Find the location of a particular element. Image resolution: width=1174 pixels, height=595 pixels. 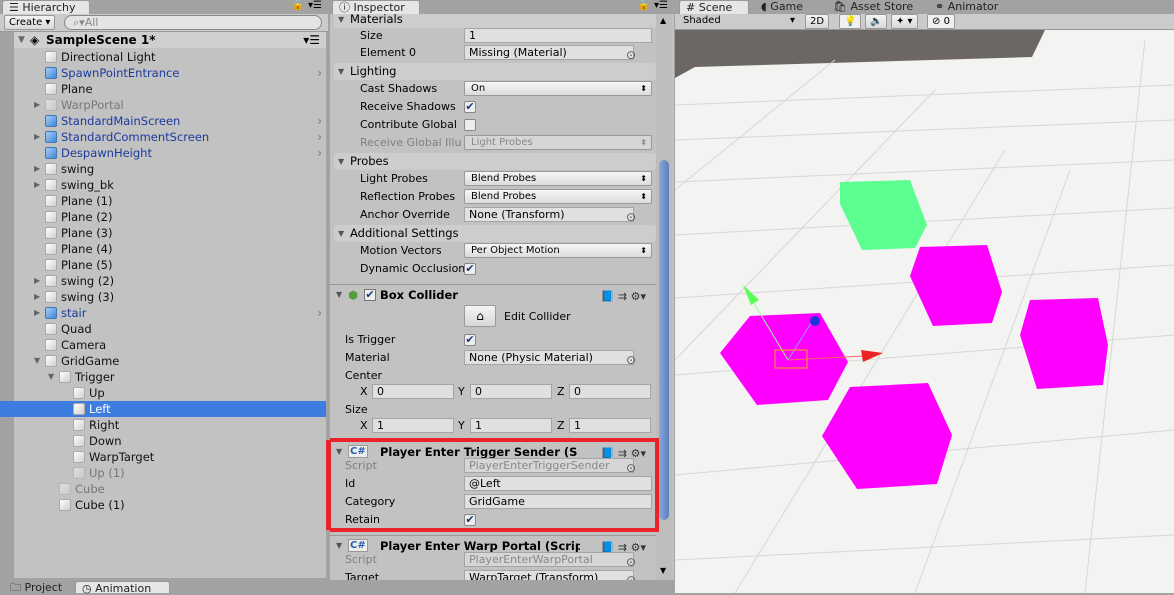

enable-checkbox: ✔ is located at coordinates (370, 295).